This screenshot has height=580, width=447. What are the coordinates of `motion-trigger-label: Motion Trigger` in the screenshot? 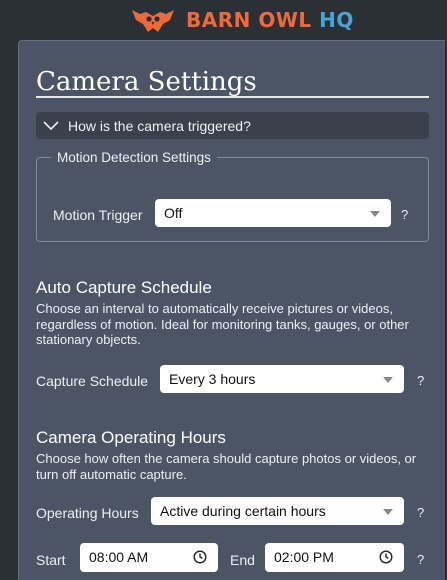 It's located at (98, 215).